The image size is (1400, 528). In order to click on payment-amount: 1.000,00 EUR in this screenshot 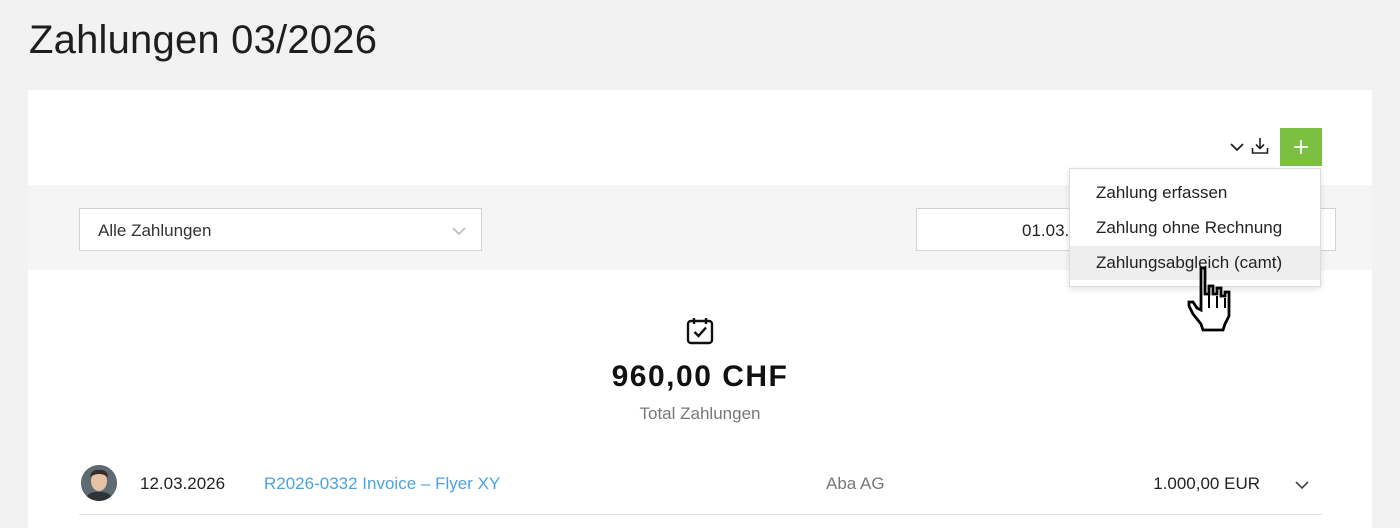, I will do `click(1206, 483)`.